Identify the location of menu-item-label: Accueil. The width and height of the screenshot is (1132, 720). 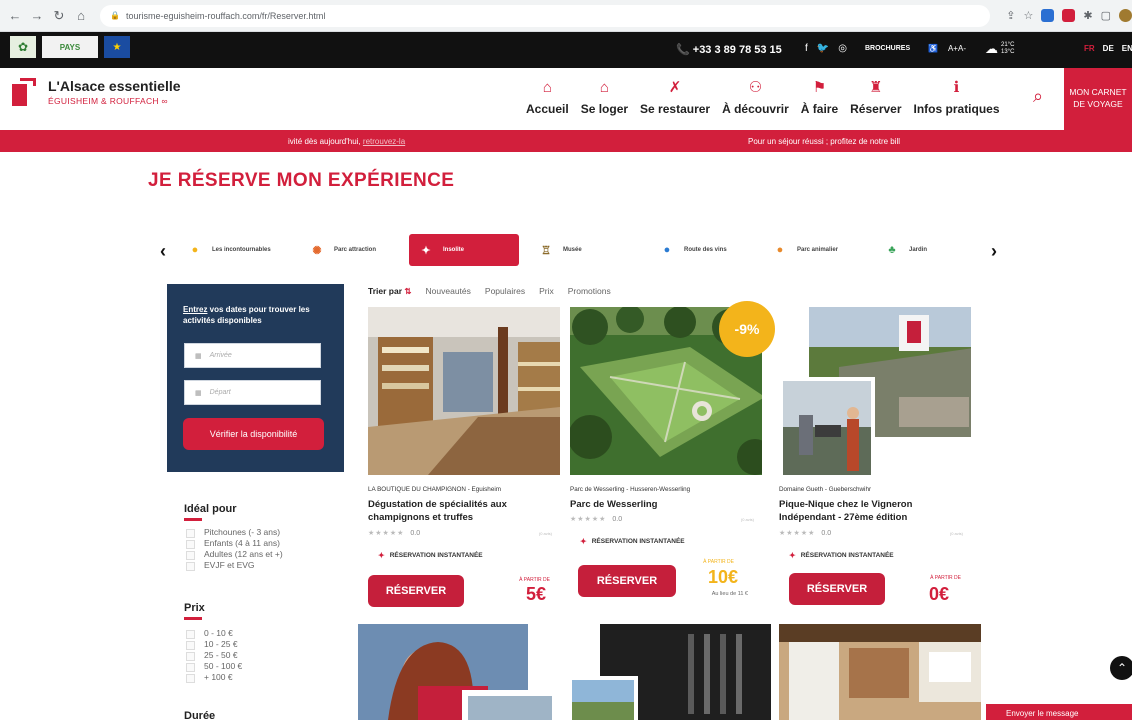
(547, 109).